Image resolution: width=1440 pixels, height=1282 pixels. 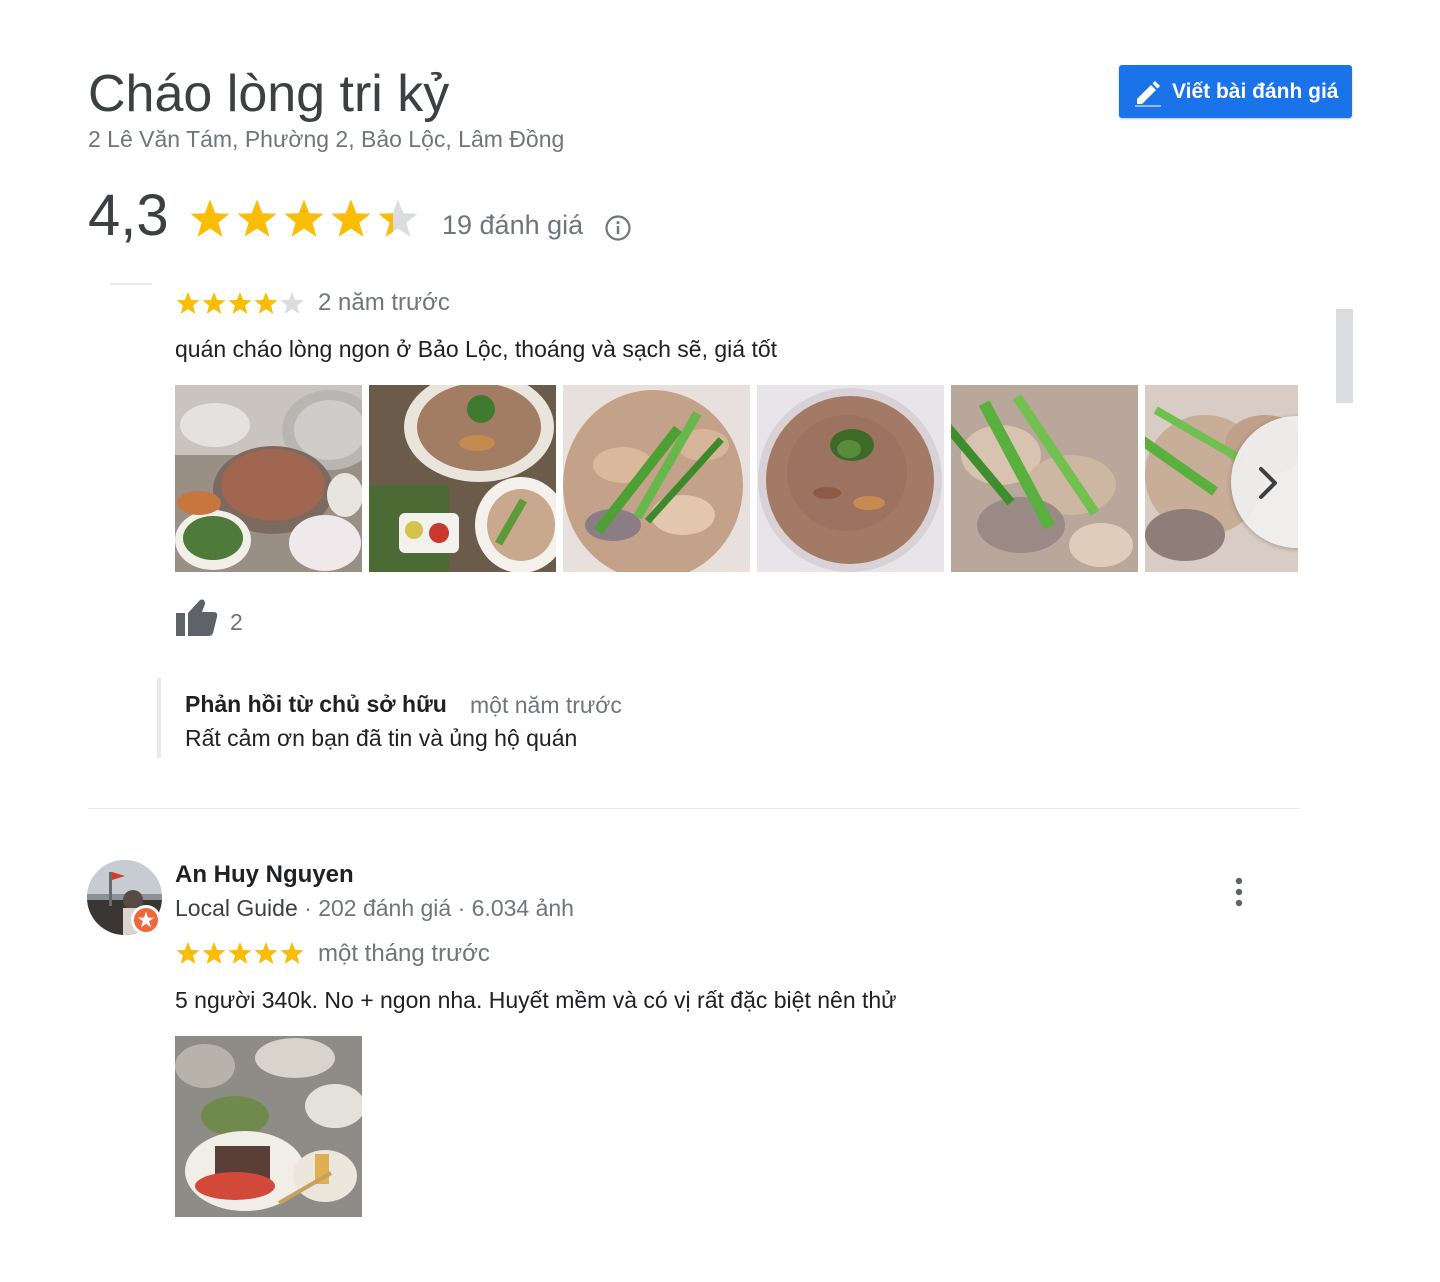 What do you see at coordinates (146, 920) in the screenshot?
I see `local-guide-badge-icon` at bounding box center [146, 920].